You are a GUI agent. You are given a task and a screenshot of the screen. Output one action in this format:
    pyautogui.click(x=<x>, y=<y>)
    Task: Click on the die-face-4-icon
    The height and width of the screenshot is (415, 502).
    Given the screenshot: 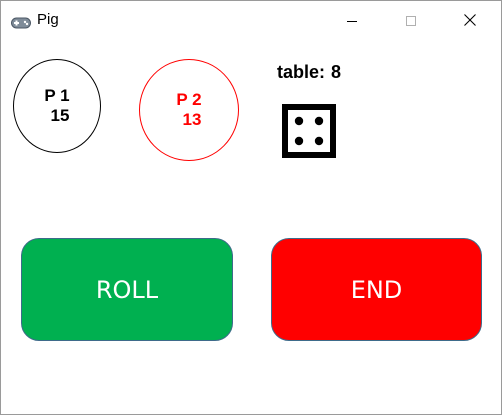 What is the action you would take?
    pyautogui.click(x=309, y=131)
    